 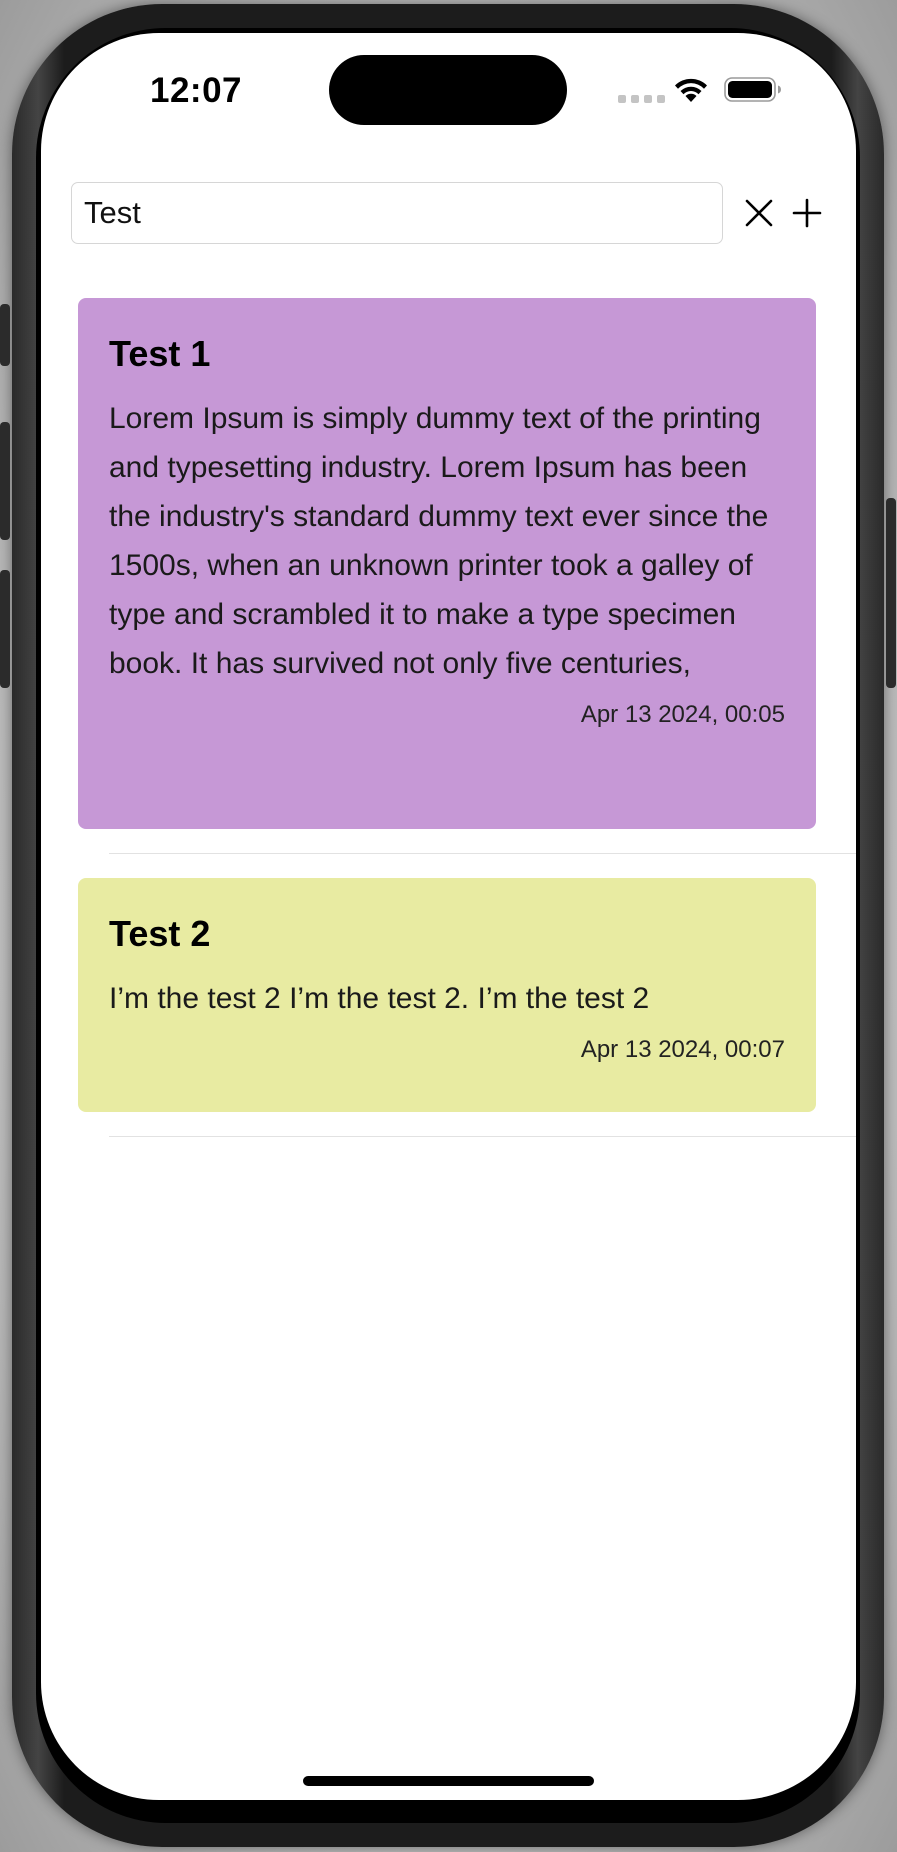 I want to click on note-title: Test 1, so click(x=160, y=353).